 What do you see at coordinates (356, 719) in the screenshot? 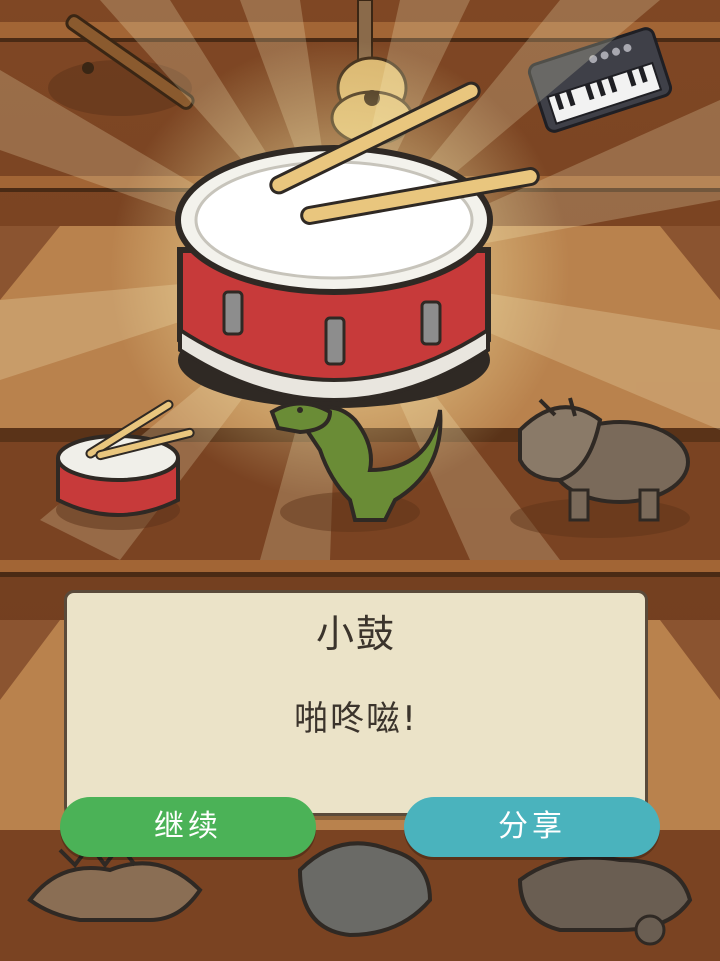
I see `sound-effect-text: 啪咚嗞!` at bounding box center [356, 719].